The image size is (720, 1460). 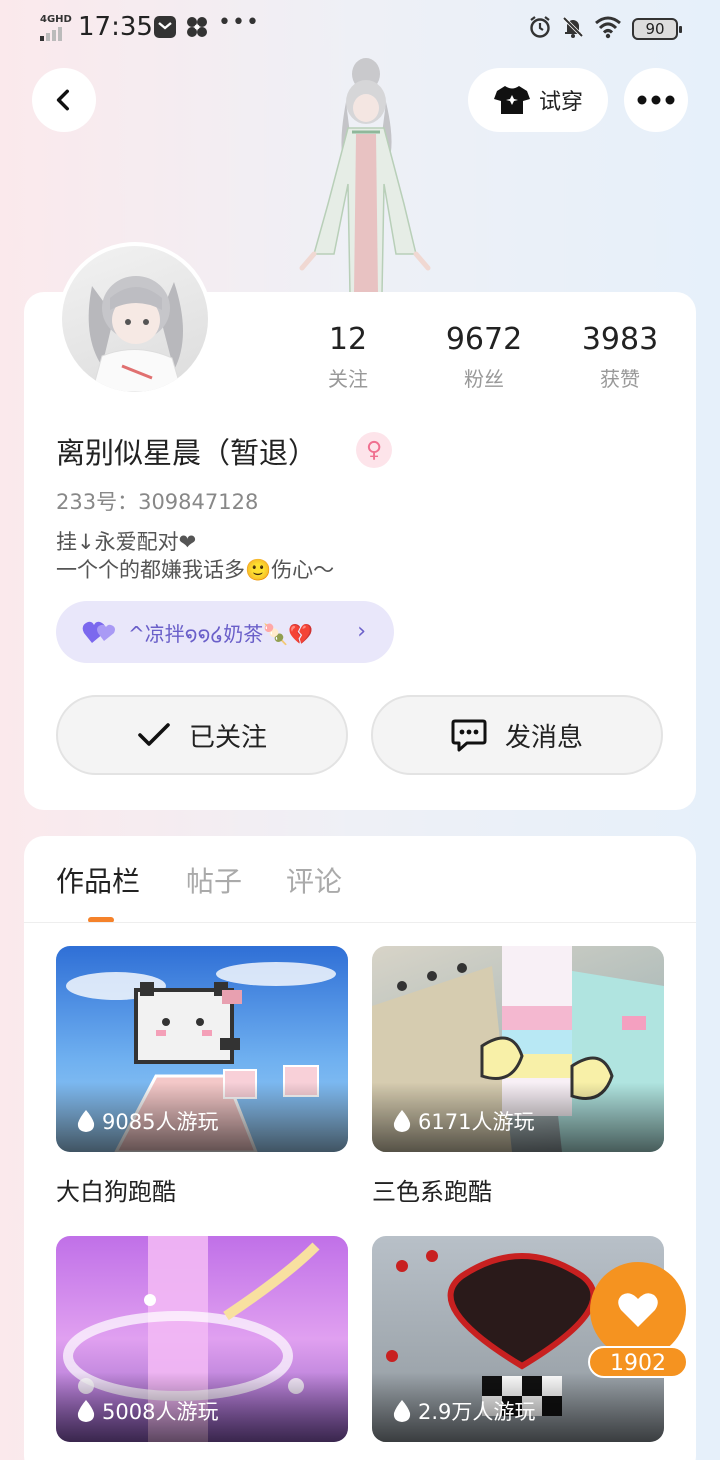 What do you see at coordinates (477, 1412) in the screenshot?
I see `play-count-label: 2.9万人游玩` at bounding box center [477, 1412].